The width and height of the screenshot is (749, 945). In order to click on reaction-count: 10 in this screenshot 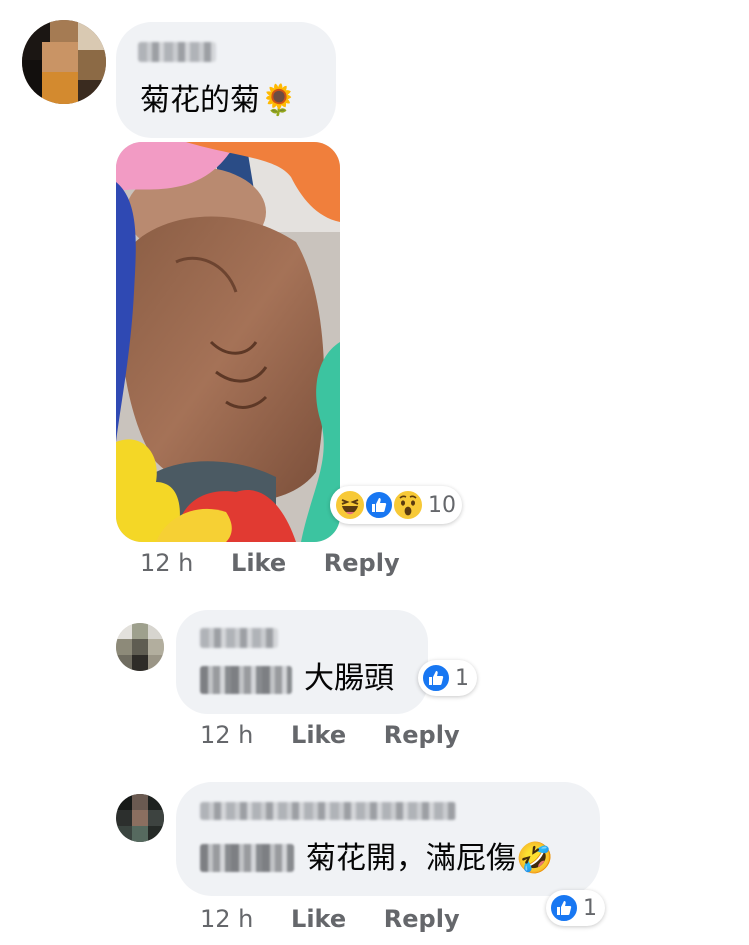, I will do `click(442, 505)`.